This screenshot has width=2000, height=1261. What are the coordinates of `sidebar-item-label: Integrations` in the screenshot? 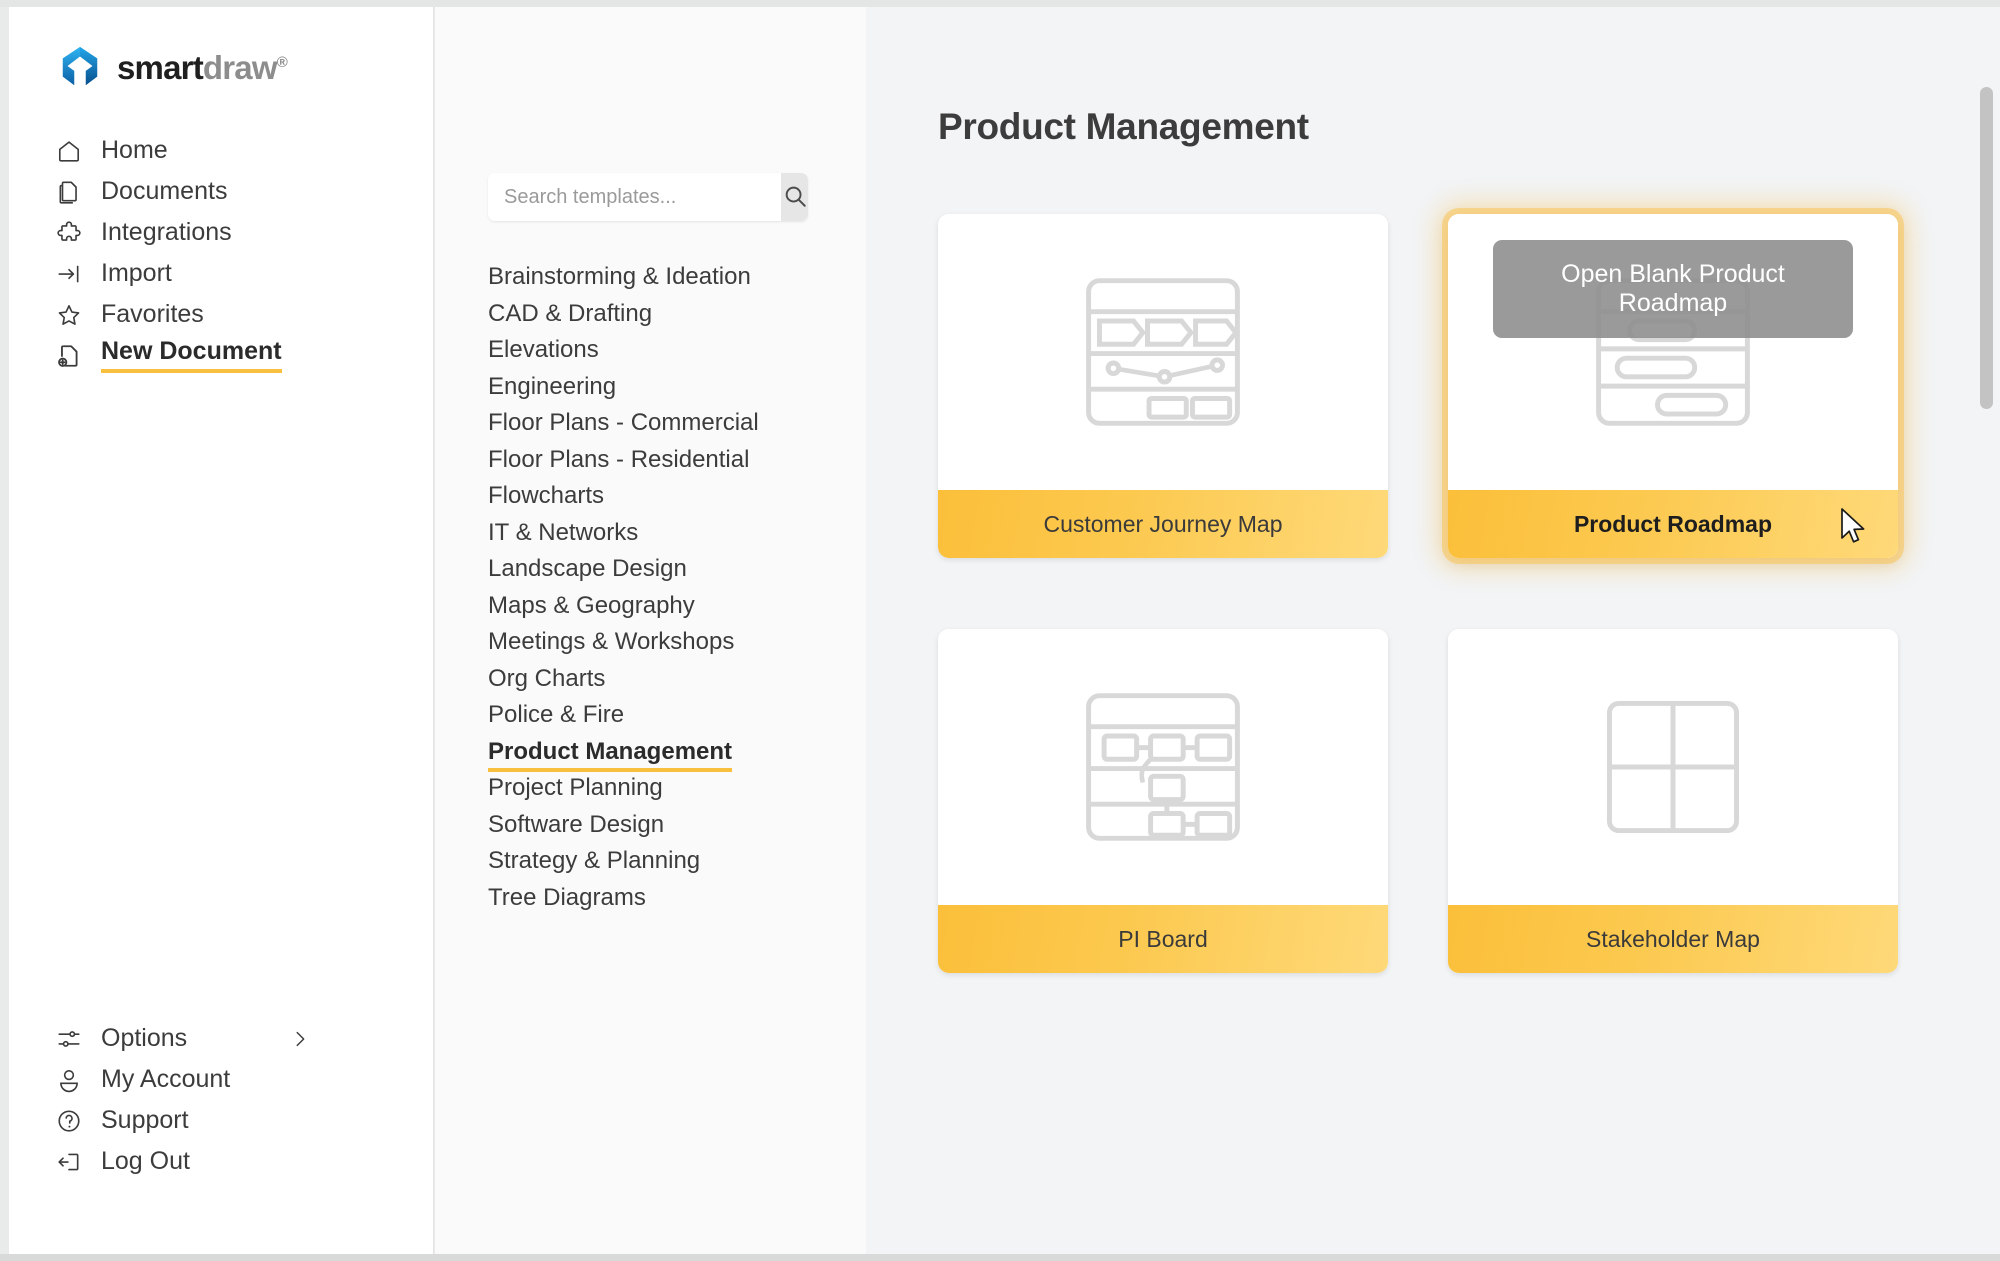 It's located at (166, 232).